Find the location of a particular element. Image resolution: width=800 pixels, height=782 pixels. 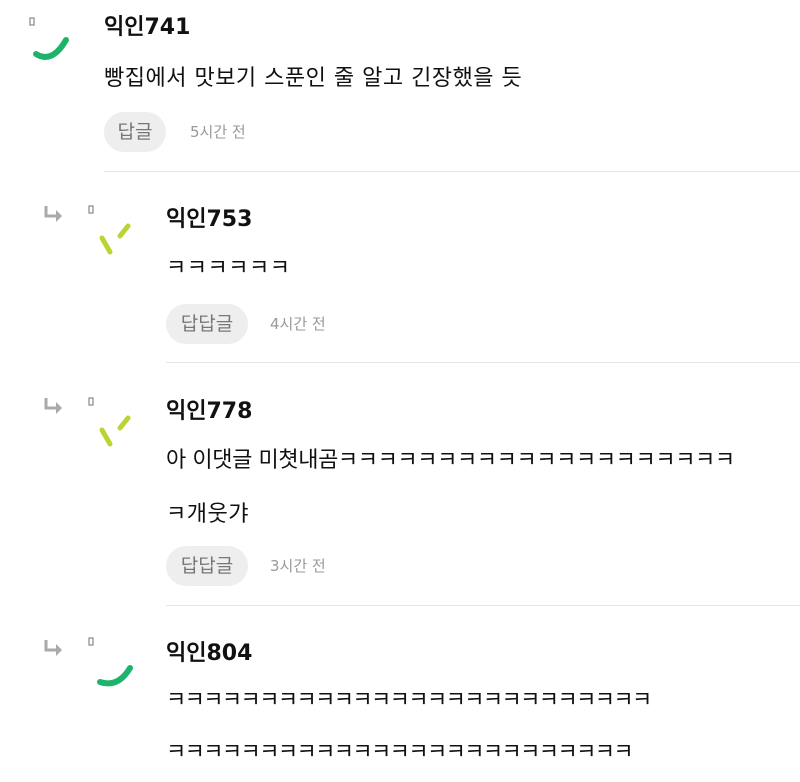

comment-text: ㅋㅋㅋㅋㅋㅋ is located at coordinates (228, 268).